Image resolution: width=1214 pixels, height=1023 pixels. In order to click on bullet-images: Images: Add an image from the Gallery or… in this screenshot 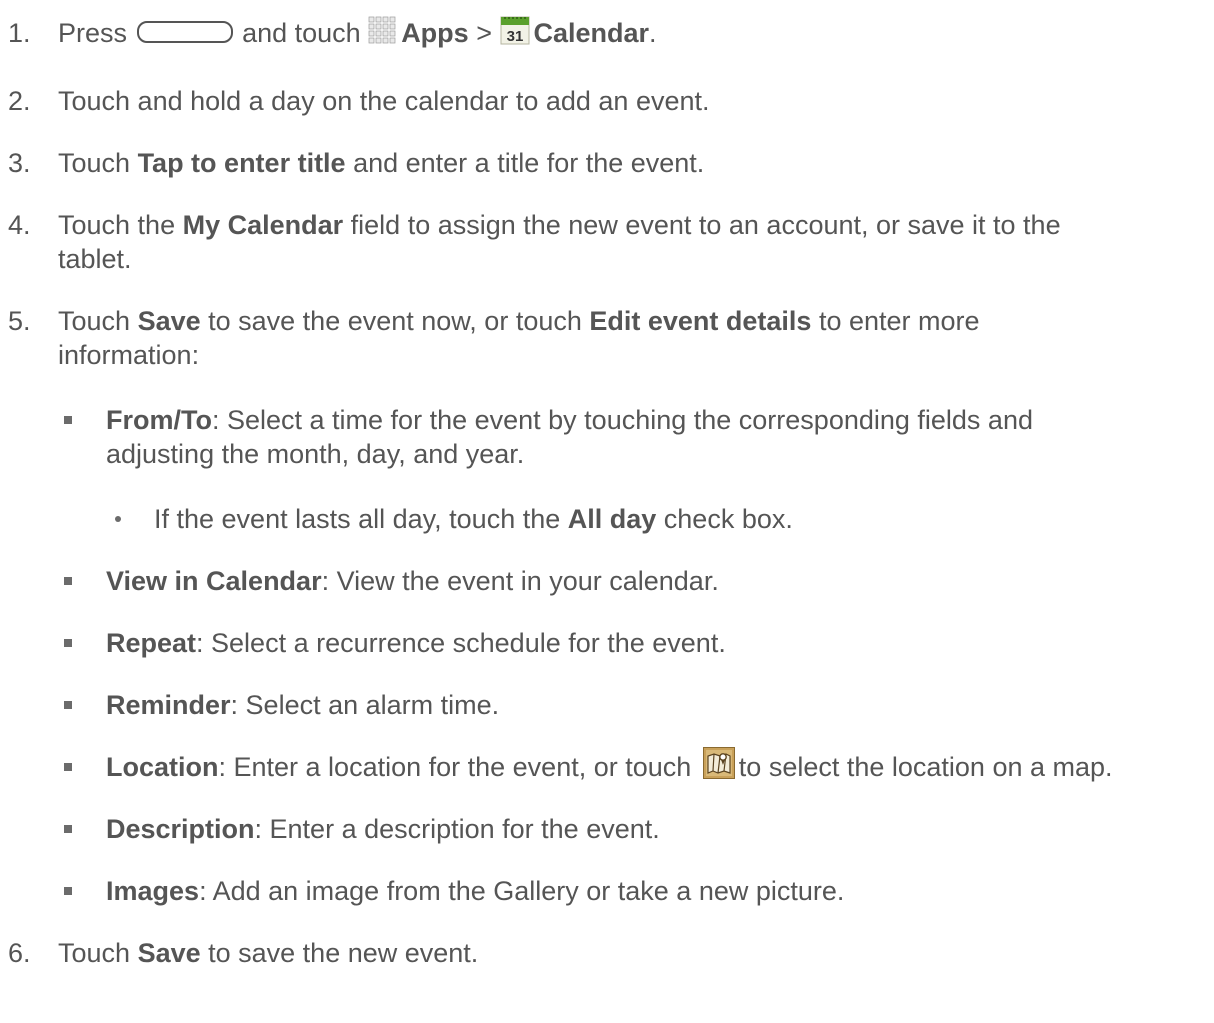, I will do `click(475, 891)`.